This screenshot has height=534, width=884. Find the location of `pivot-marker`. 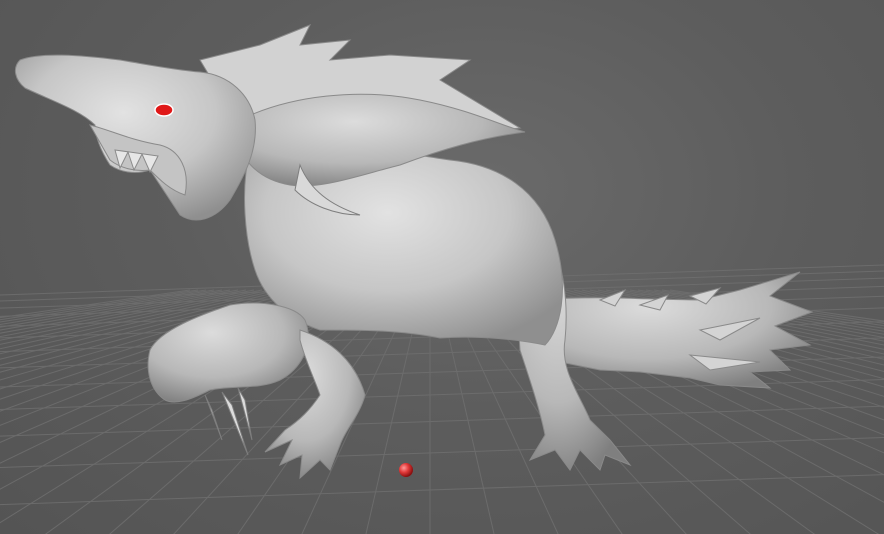

pivot-marker is located at coordinates (406, 470).